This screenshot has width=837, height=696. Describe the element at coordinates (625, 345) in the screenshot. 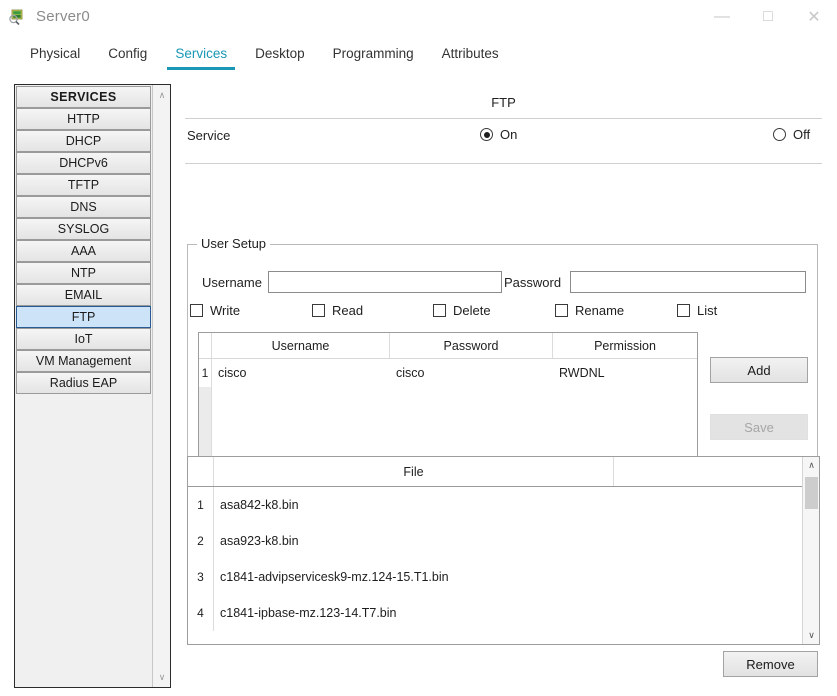

I see `column-header-permission: Permission` at that location.